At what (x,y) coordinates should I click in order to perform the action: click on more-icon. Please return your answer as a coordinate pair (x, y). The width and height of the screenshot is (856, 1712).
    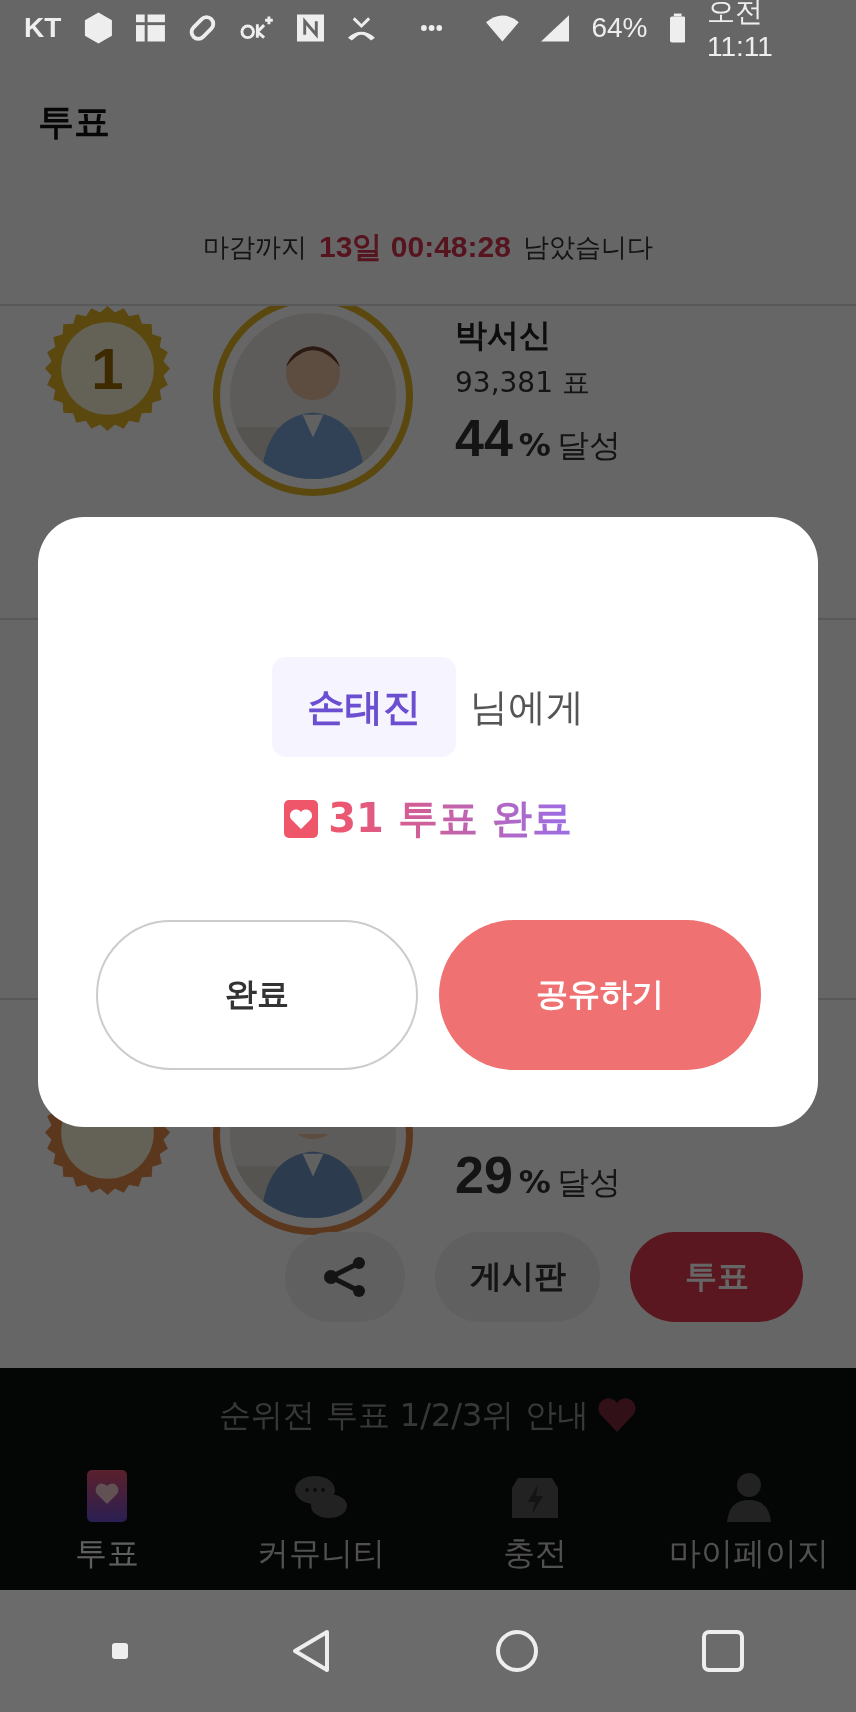
    Looking at the image, I should click on (431, 27).